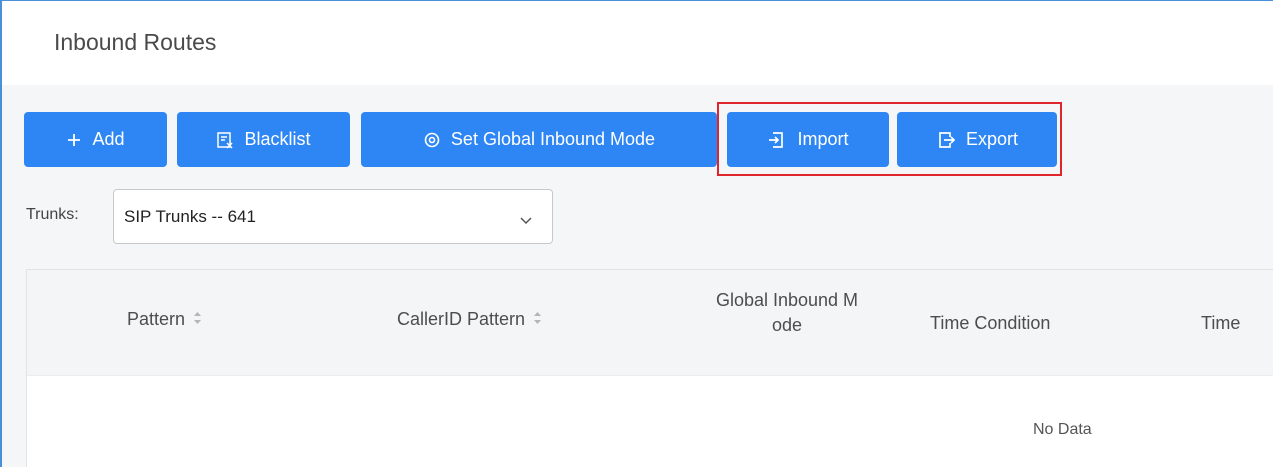 The height and width of the screenshot is (467, 1273). Describe the element at coordinates (52, 214) in the screenshot. I see `trunks-label: Trunks:` at that location.